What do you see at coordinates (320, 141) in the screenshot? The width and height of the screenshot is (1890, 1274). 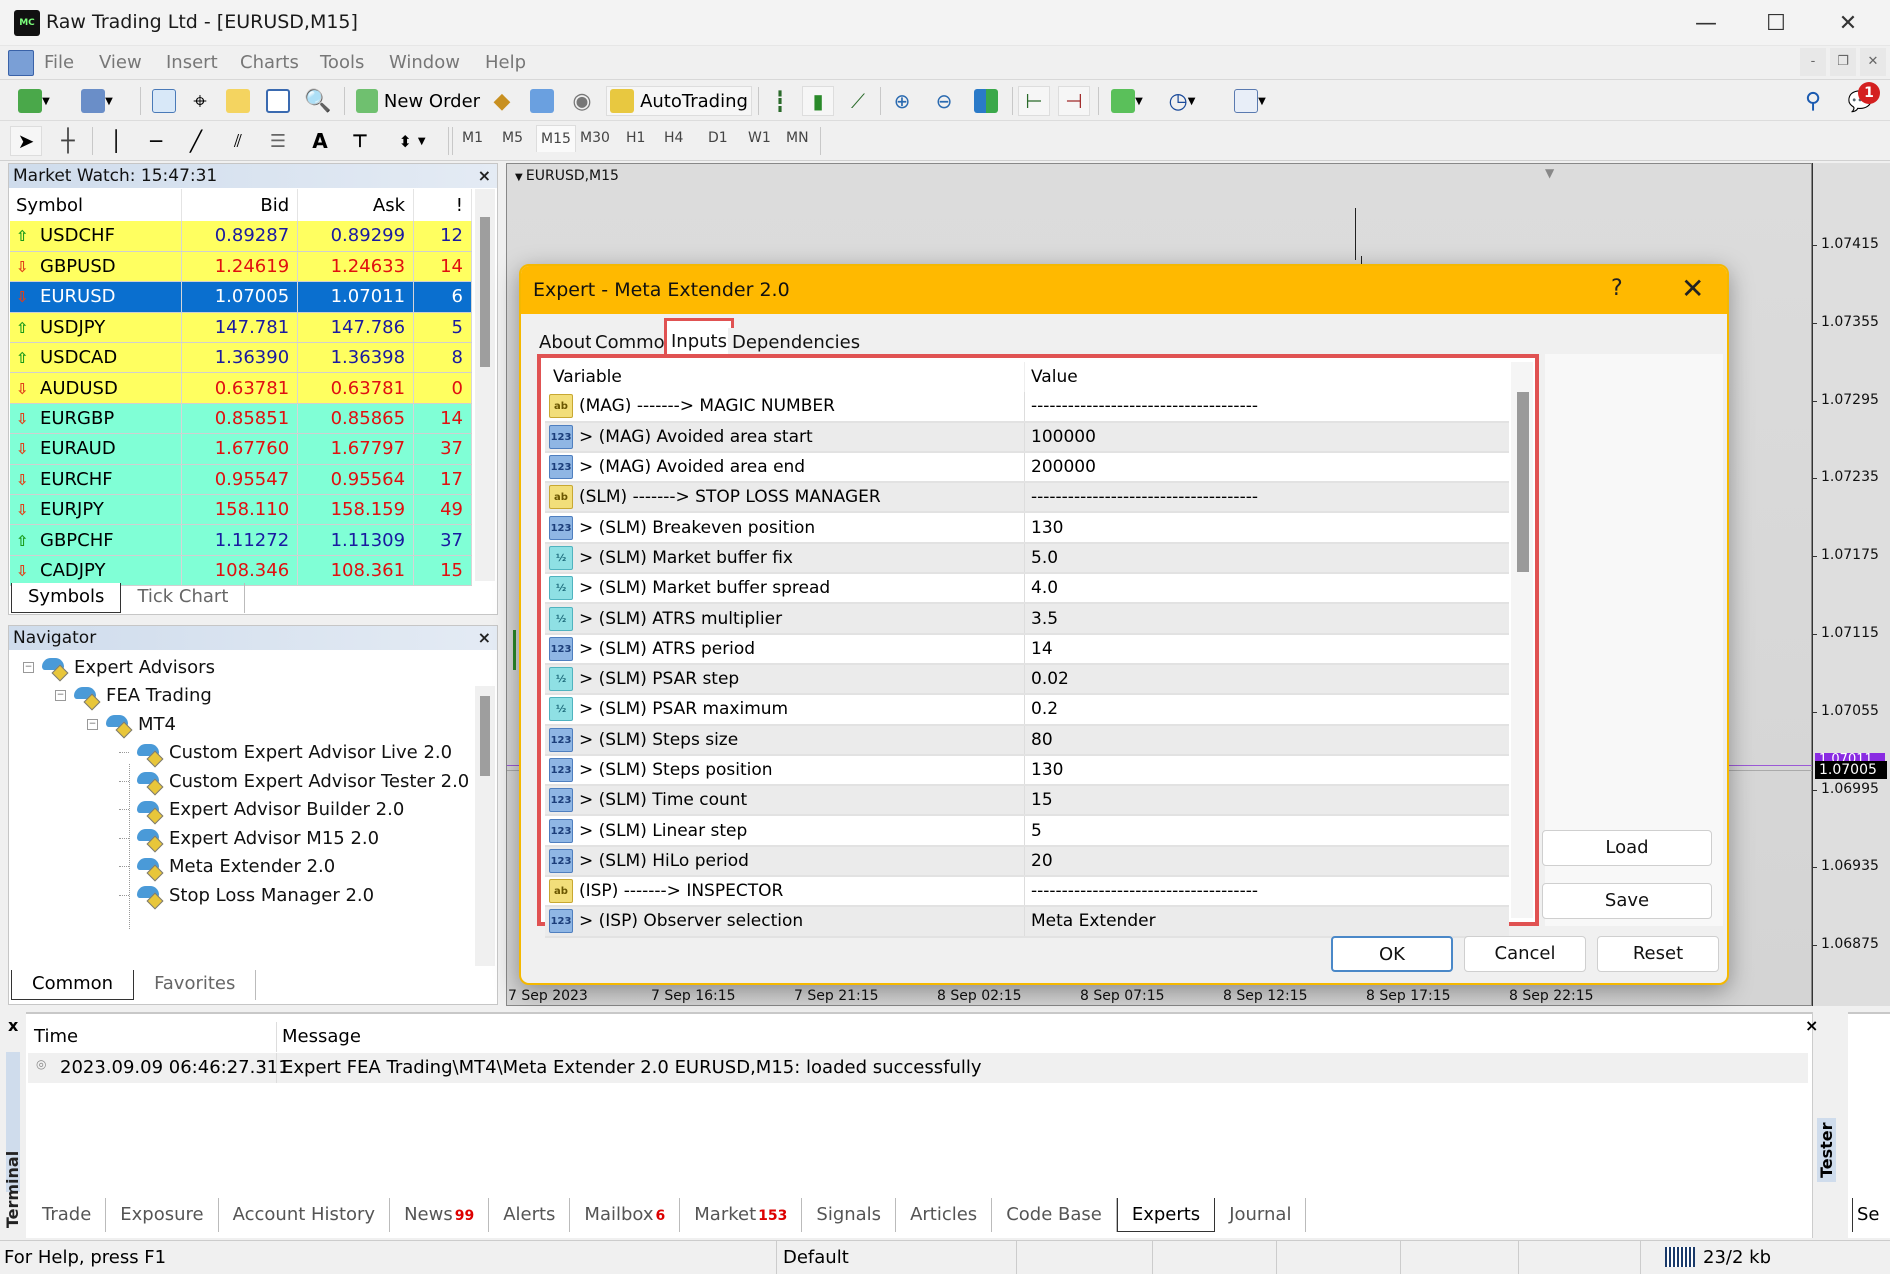 I see `text-button: A` at bounding box center [320, 141].